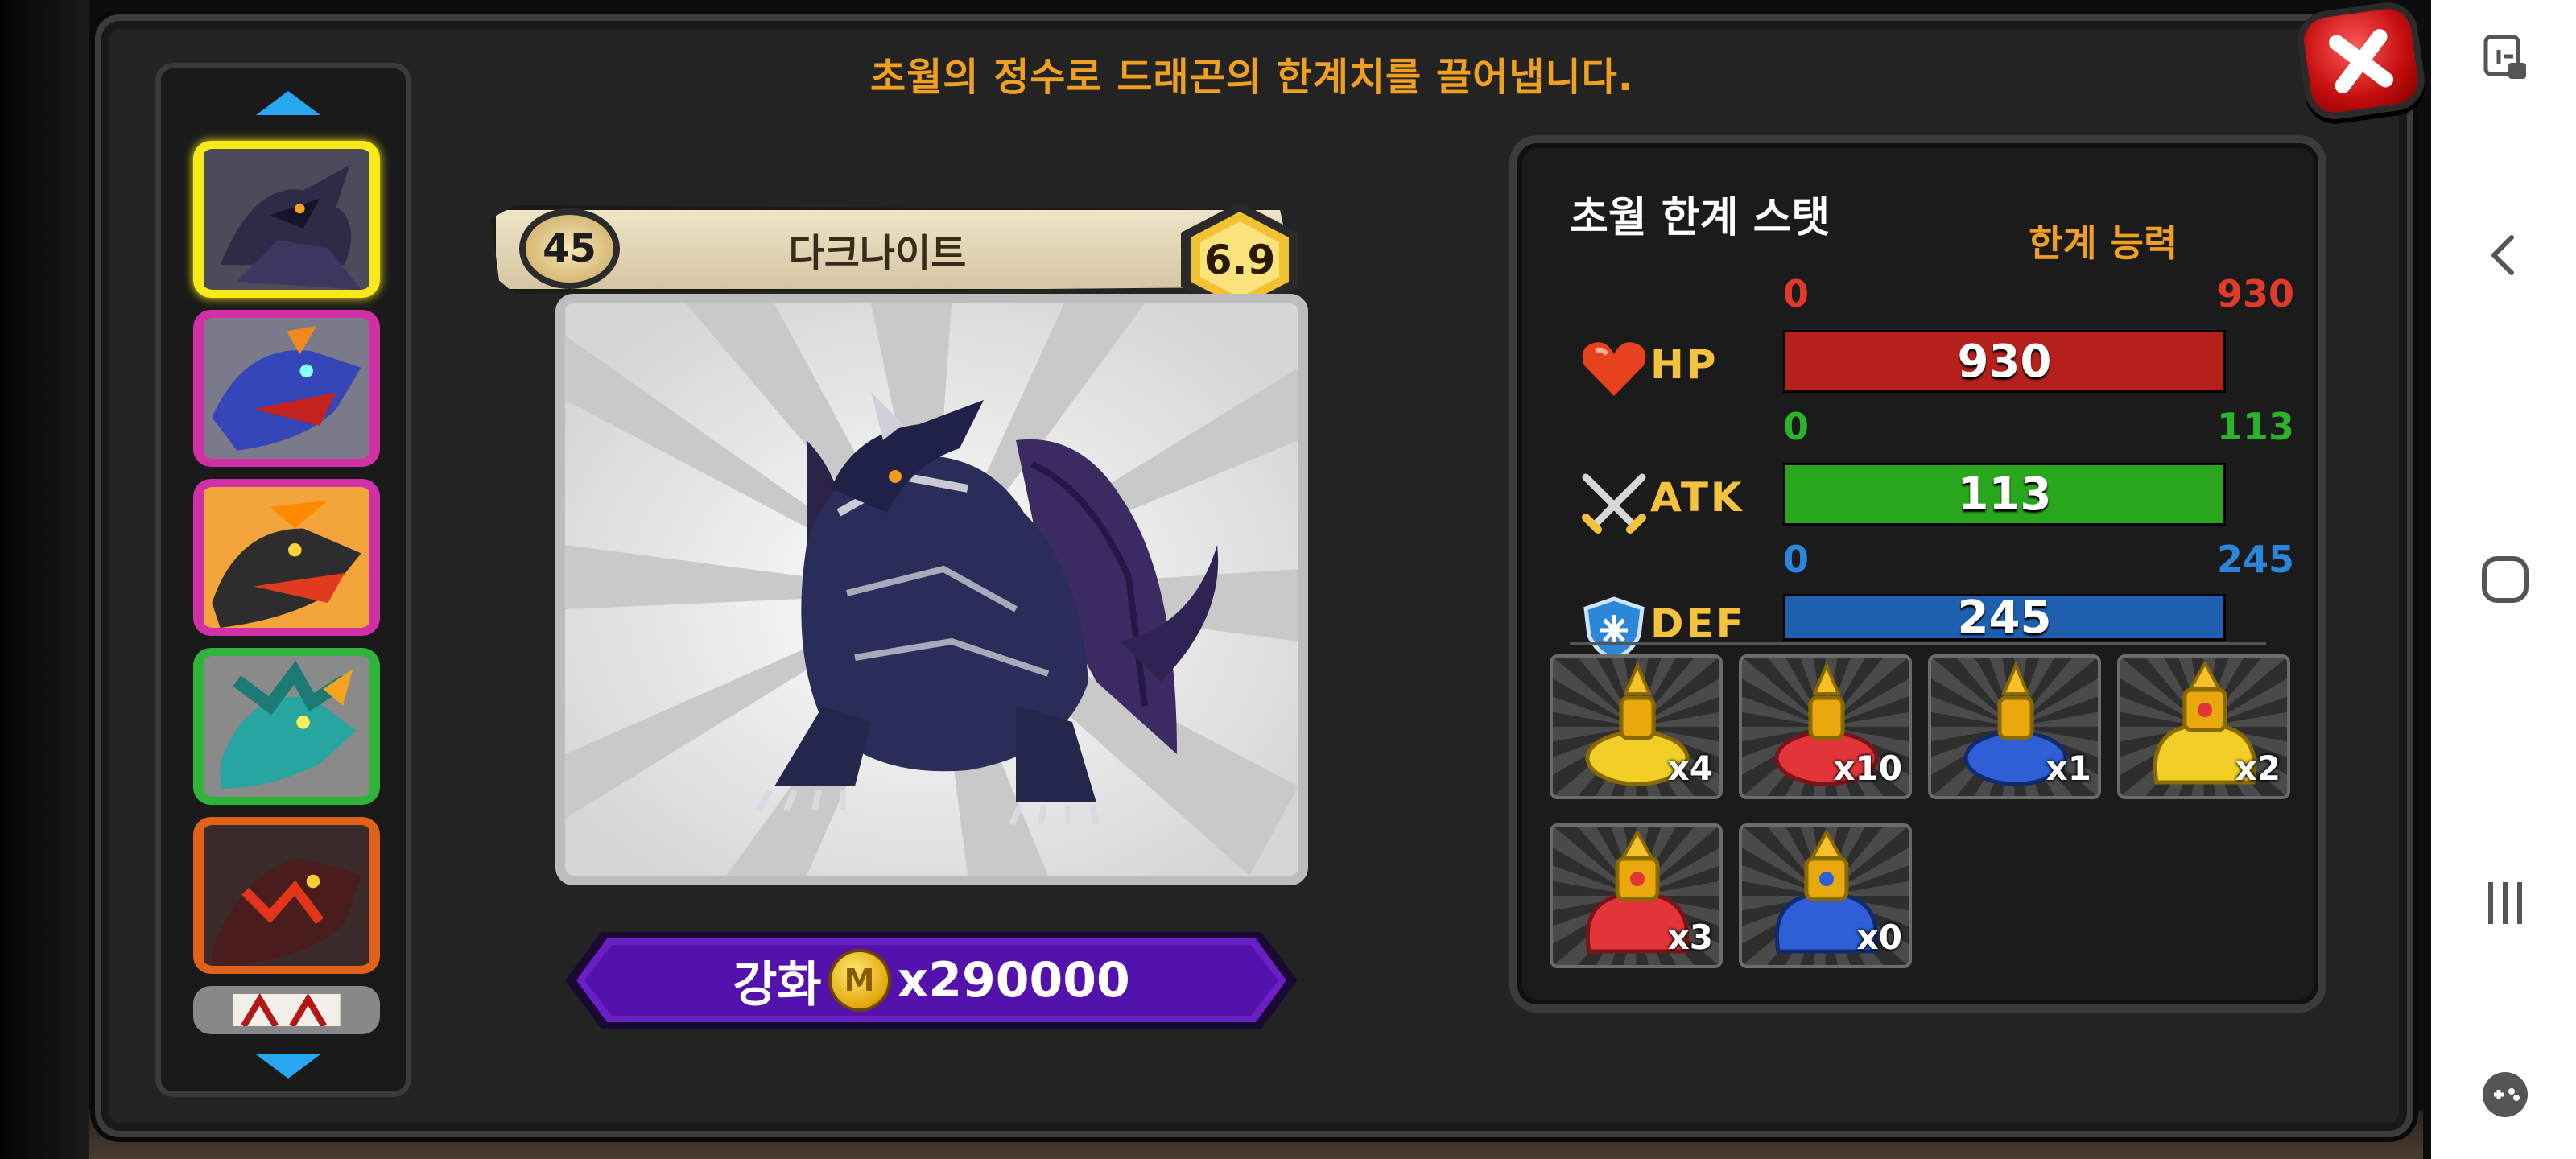  What do you see at coordinates (1697, 497) in the screenshot?
I see `atk-label: ATK` at bounding box center [1697, 497].